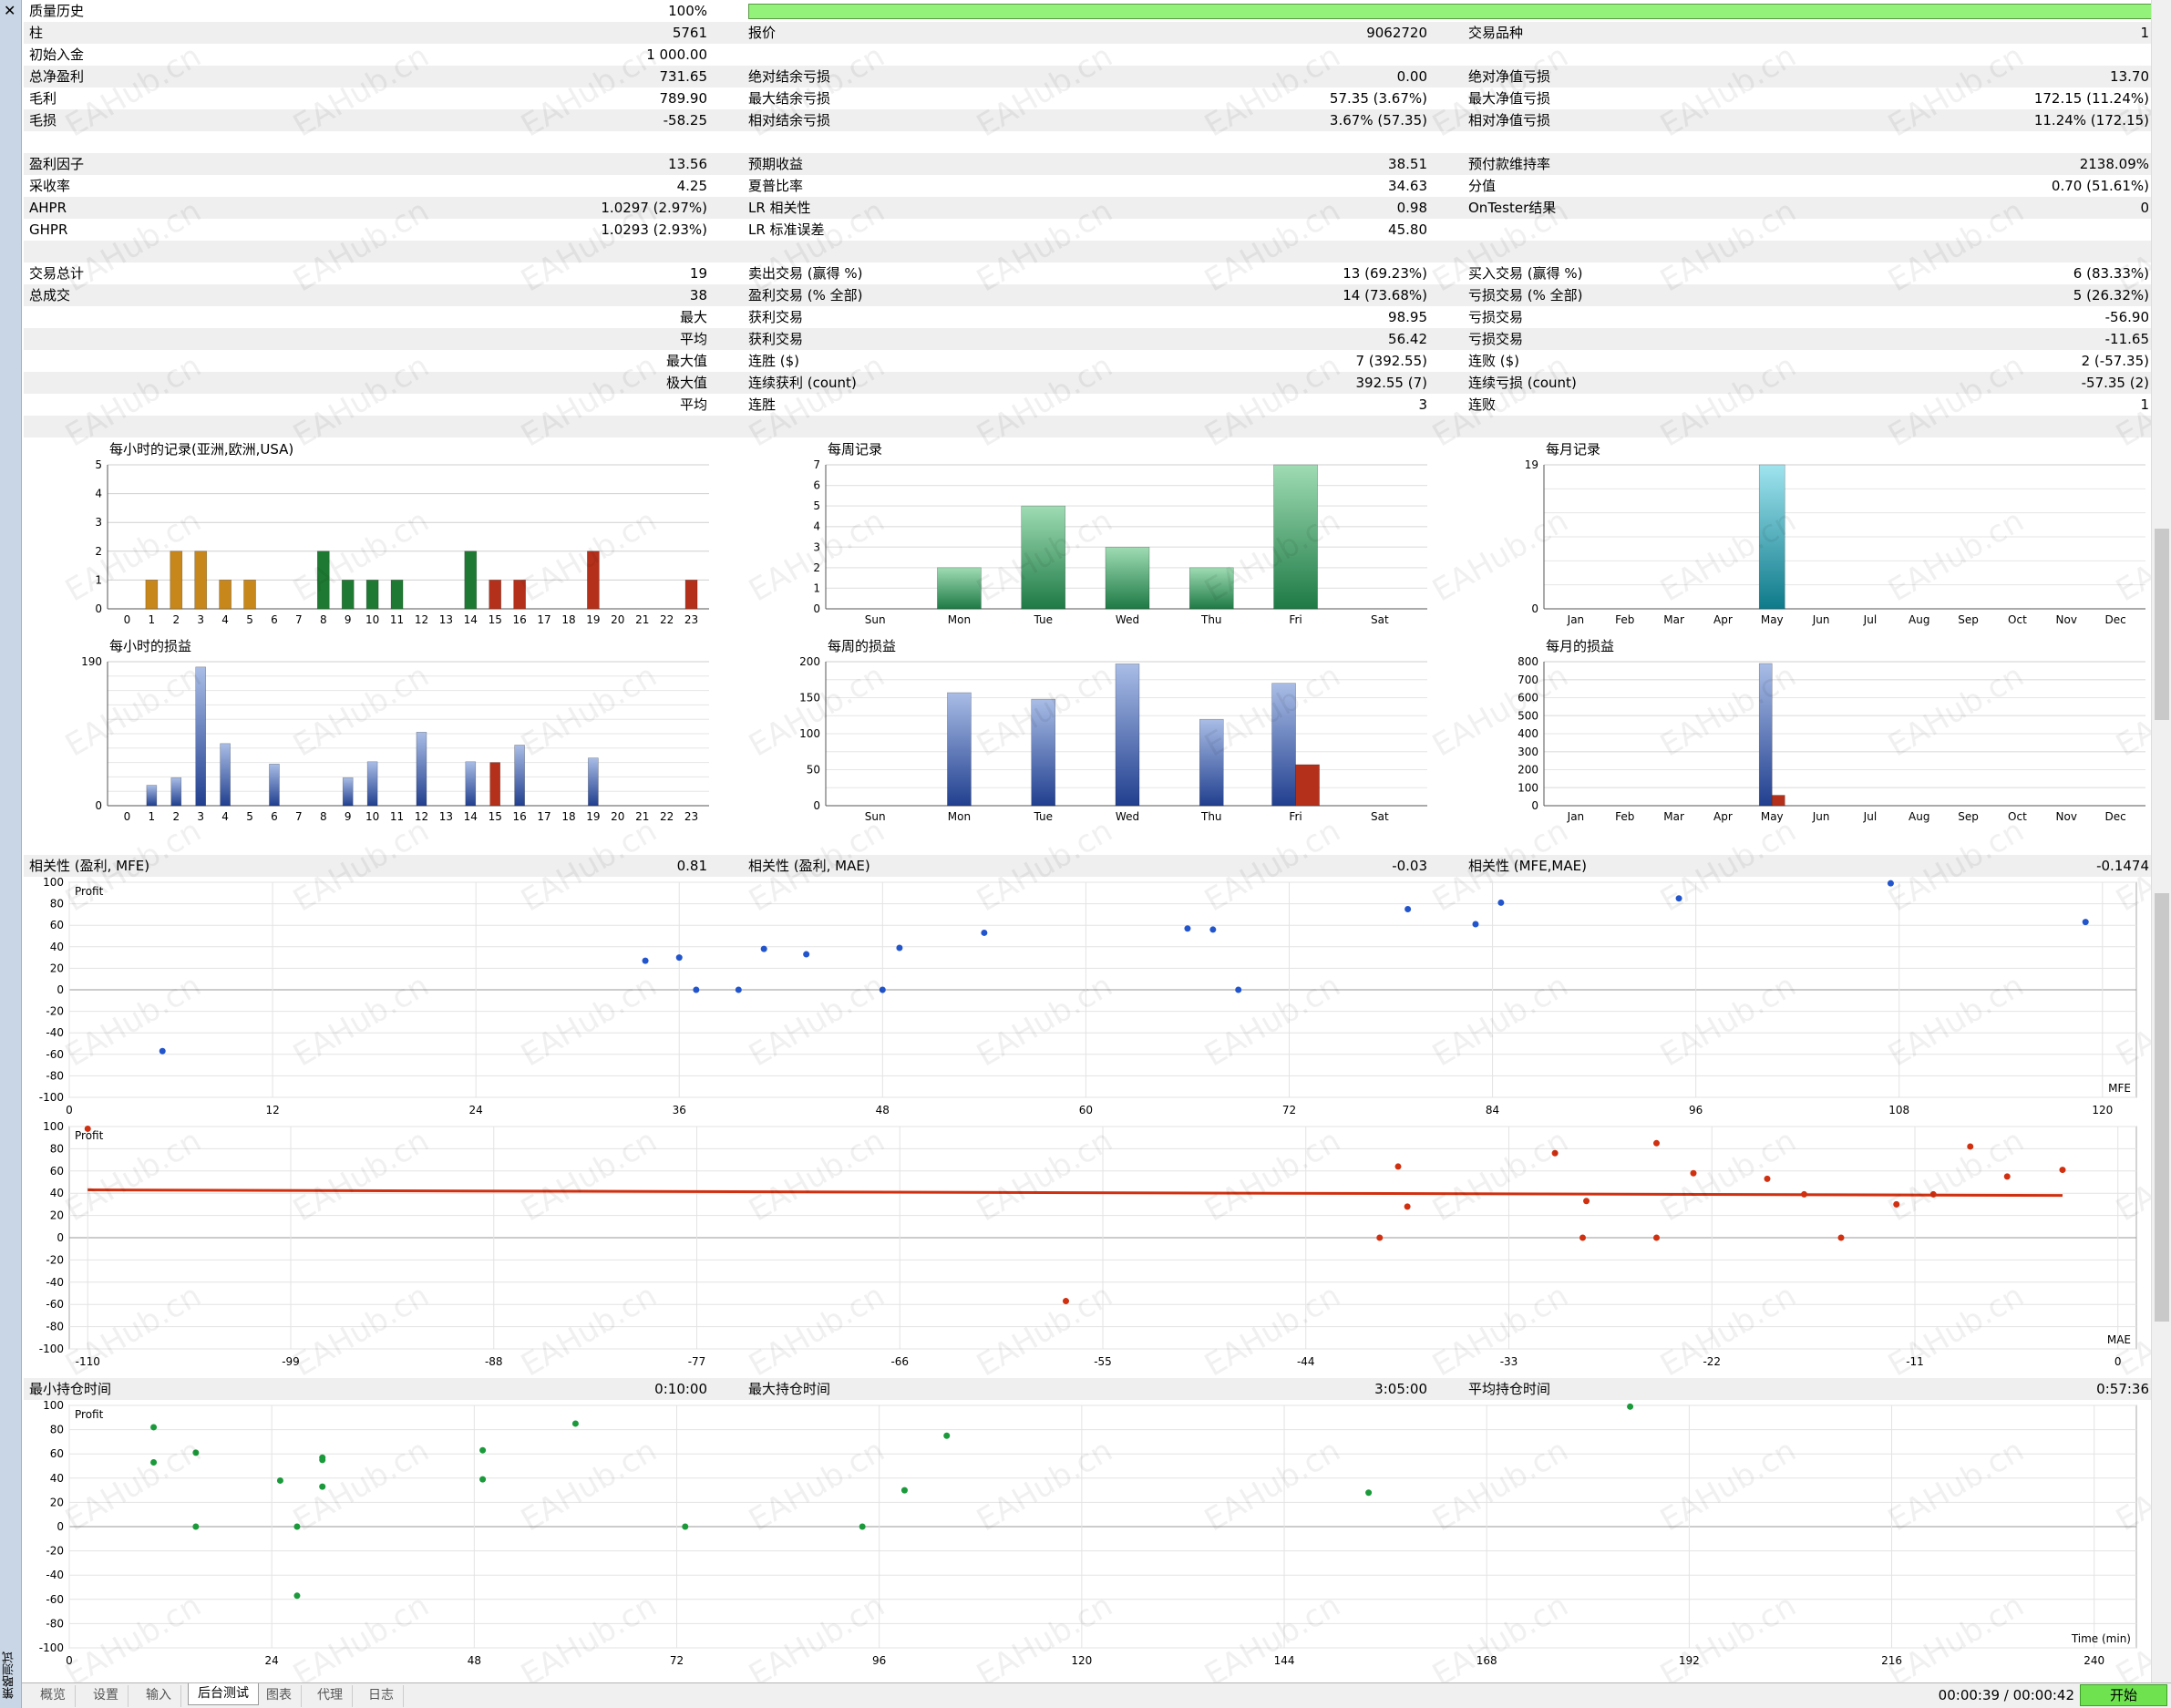 The height and width of the screenshot is (1708, 2171). What do you see at coordinates (43, 98) in the screenshot?
I see `stats-label: 毛利` at bounding box center [43, 98].